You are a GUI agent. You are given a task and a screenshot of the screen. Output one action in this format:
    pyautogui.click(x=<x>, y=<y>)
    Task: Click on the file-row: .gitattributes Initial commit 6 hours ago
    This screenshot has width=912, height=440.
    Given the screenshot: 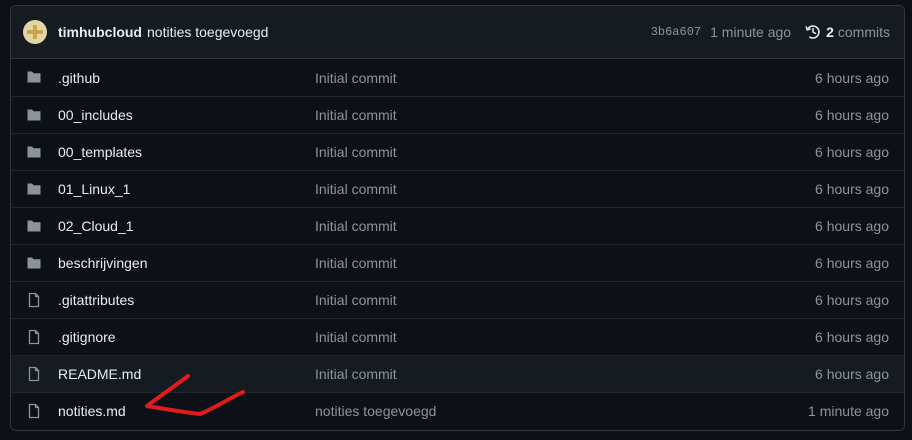 What is the action you would take?
    pyautogui.click(x=457, y=299)
    